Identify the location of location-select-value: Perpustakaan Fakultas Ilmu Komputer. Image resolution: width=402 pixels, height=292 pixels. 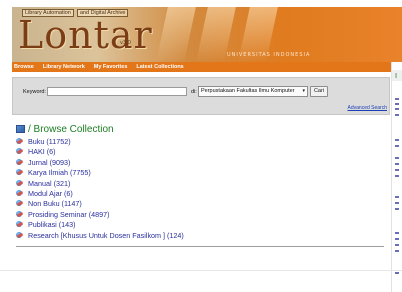
(248, 91).